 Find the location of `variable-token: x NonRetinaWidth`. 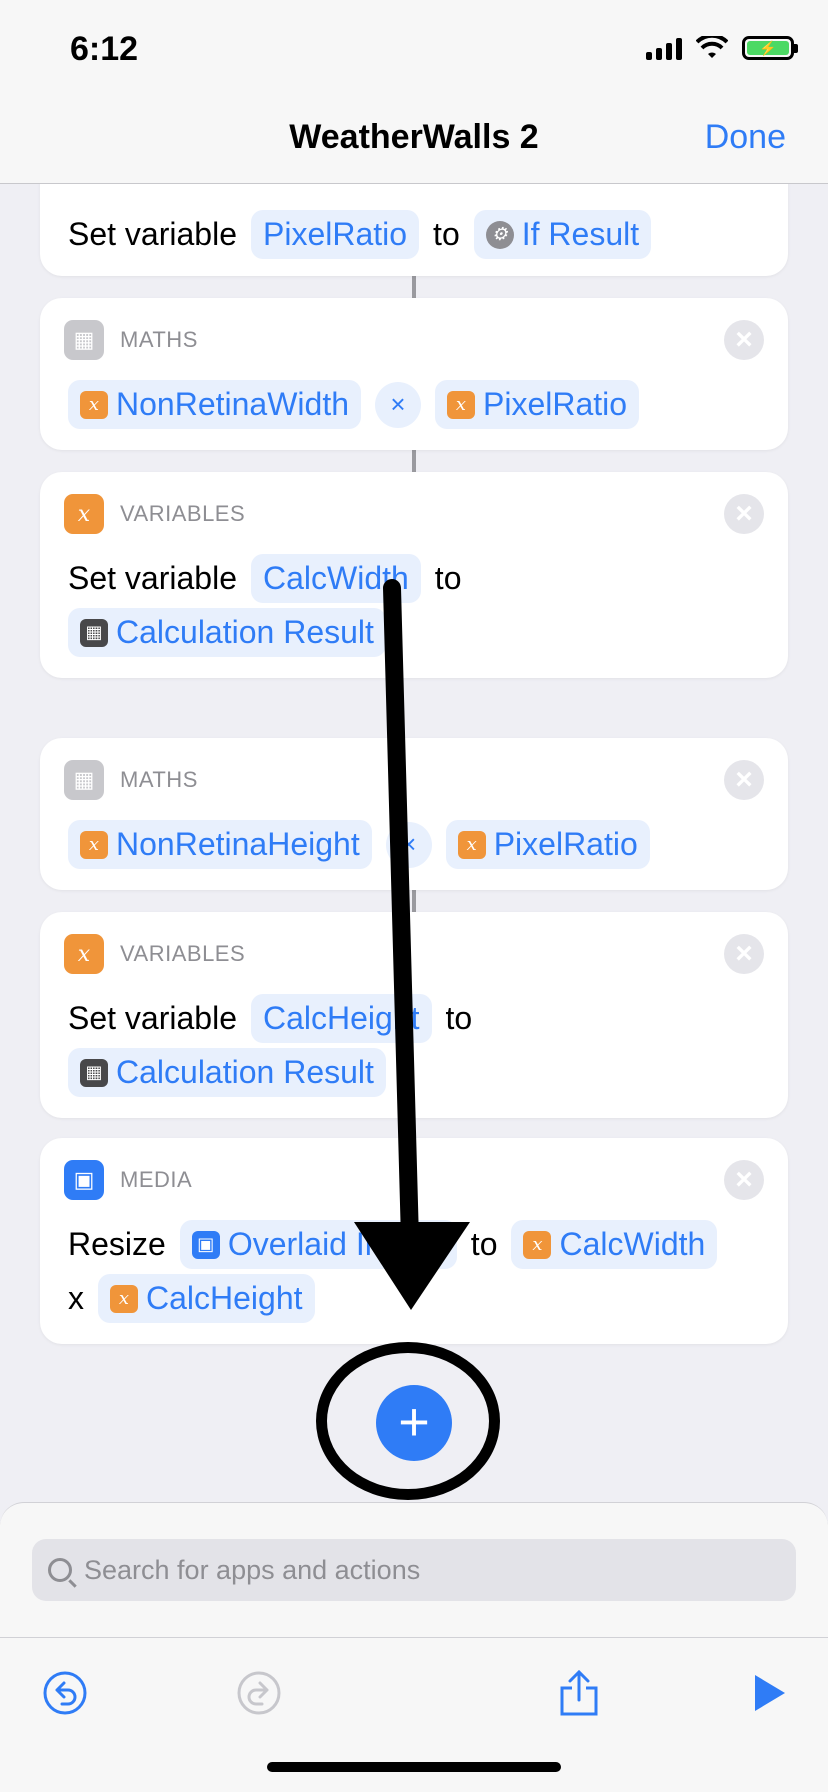

variable-token: x NonRetinaWidth is located at coordinates (214, 404).